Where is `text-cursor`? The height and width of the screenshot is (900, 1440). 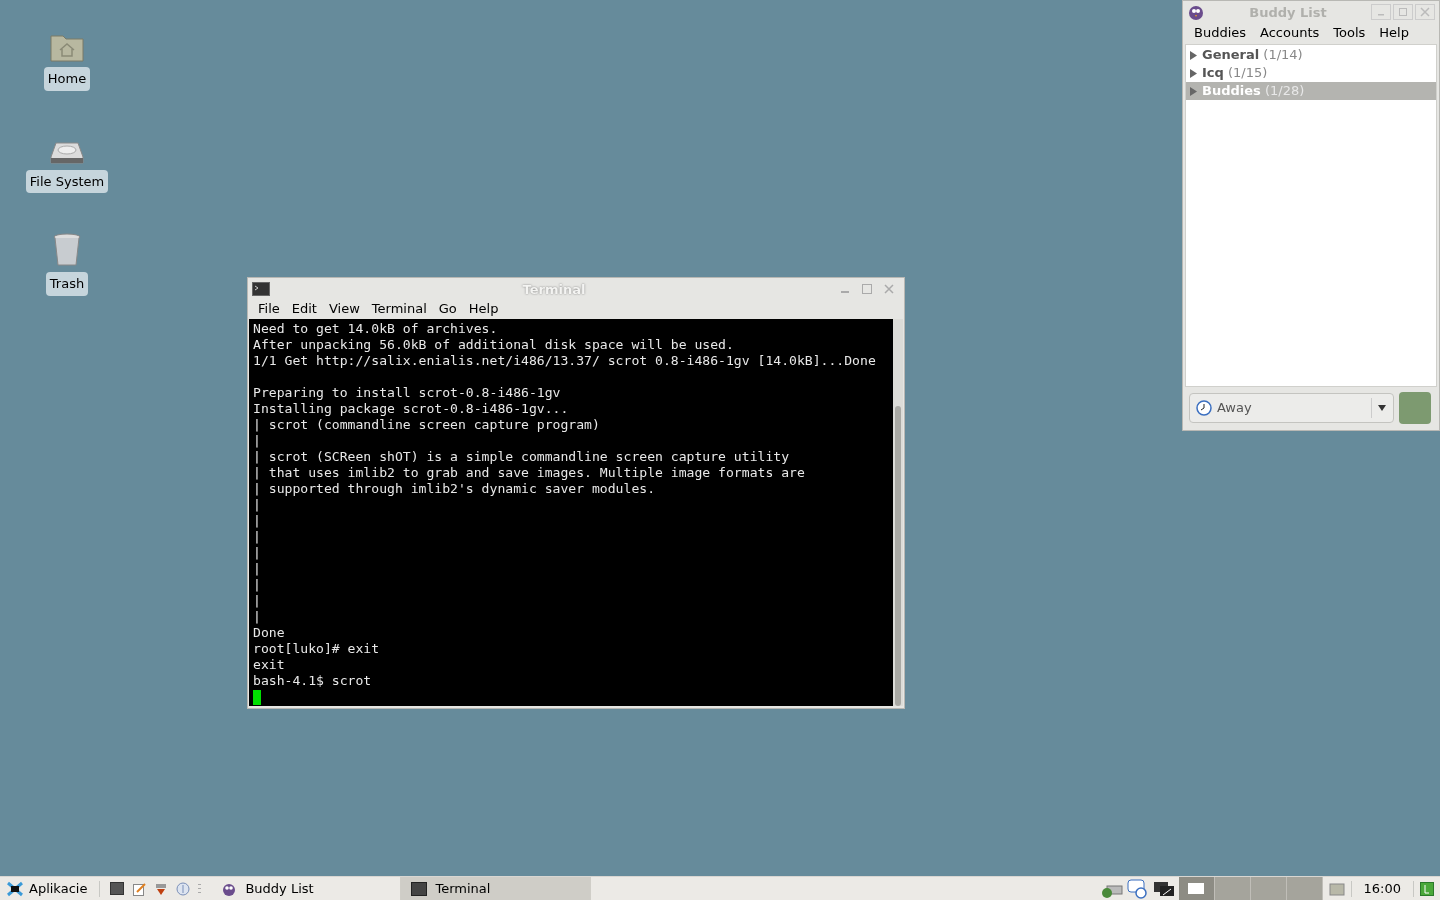
text-cursor is located at coordinates (257, 697).